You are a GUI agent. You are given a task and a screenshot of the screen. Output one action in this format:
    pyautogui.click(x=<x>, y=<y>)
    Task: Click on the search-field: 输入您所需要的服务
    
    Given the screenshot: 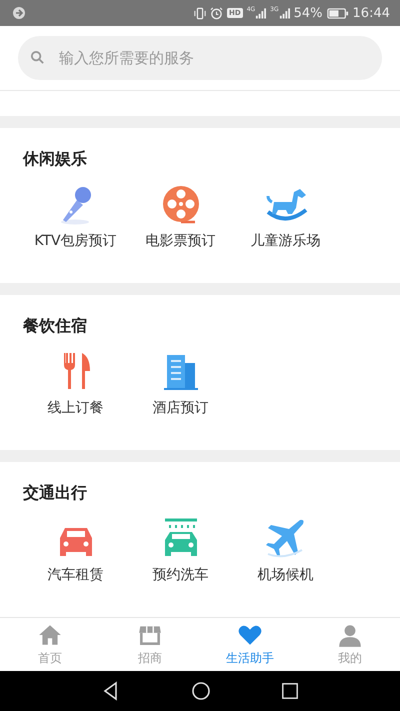 What is the action you would take?
    pyautogui.click(x=200, y=58)
    